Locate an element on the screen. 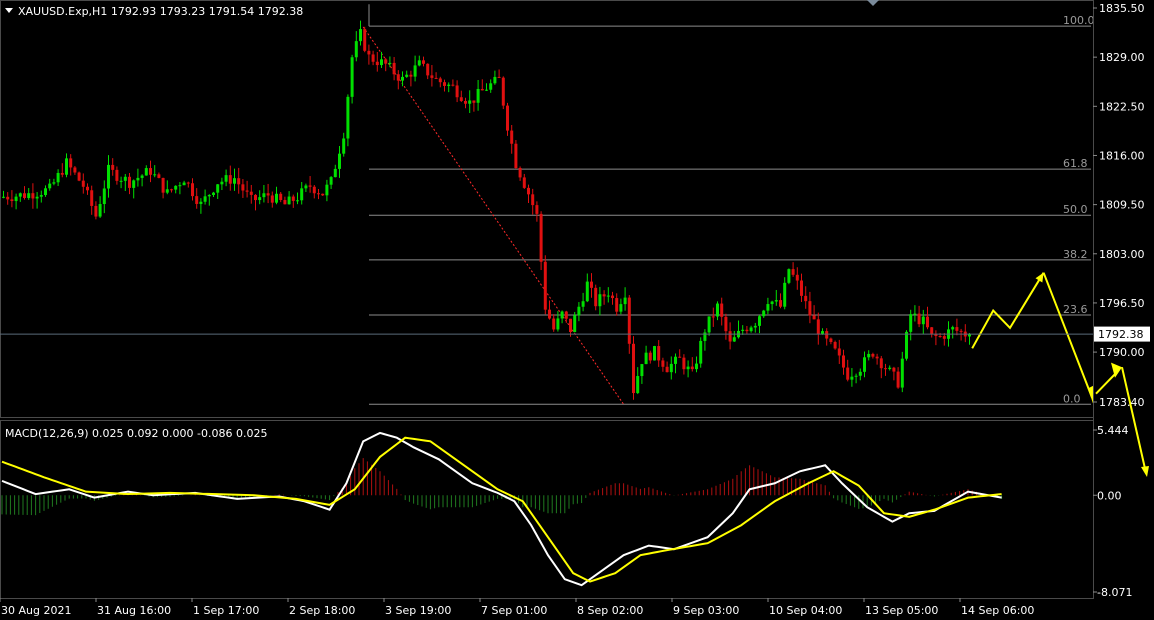 This screenshot has height=620, width=1154. macd-tick-label: 0.00 is located at coordinates (1109, 495).